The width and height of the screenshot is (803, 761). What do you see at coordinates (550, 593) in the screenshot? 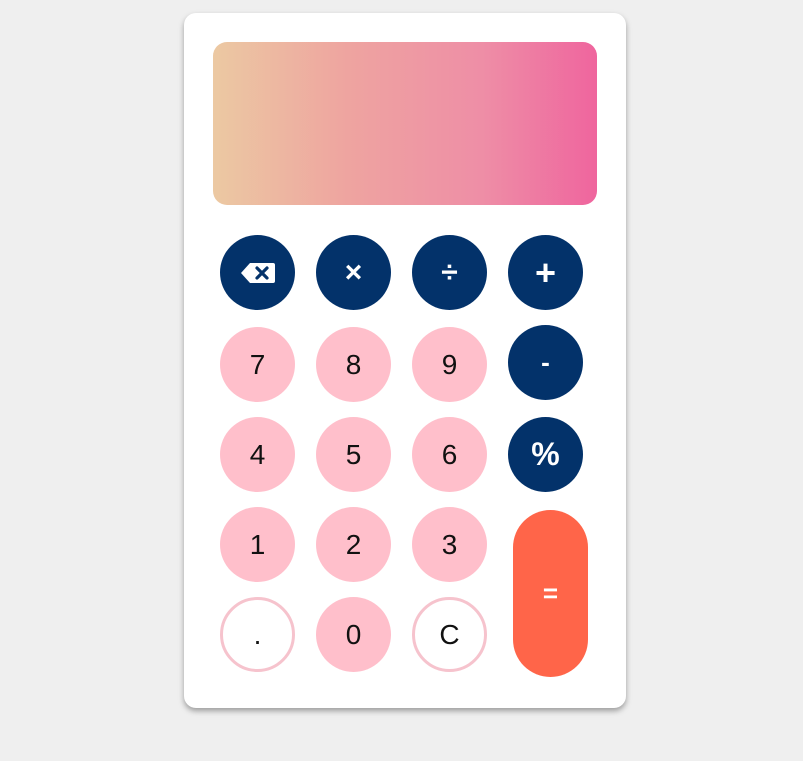
I see `equals-button: =` at bounding box center [550, 593].